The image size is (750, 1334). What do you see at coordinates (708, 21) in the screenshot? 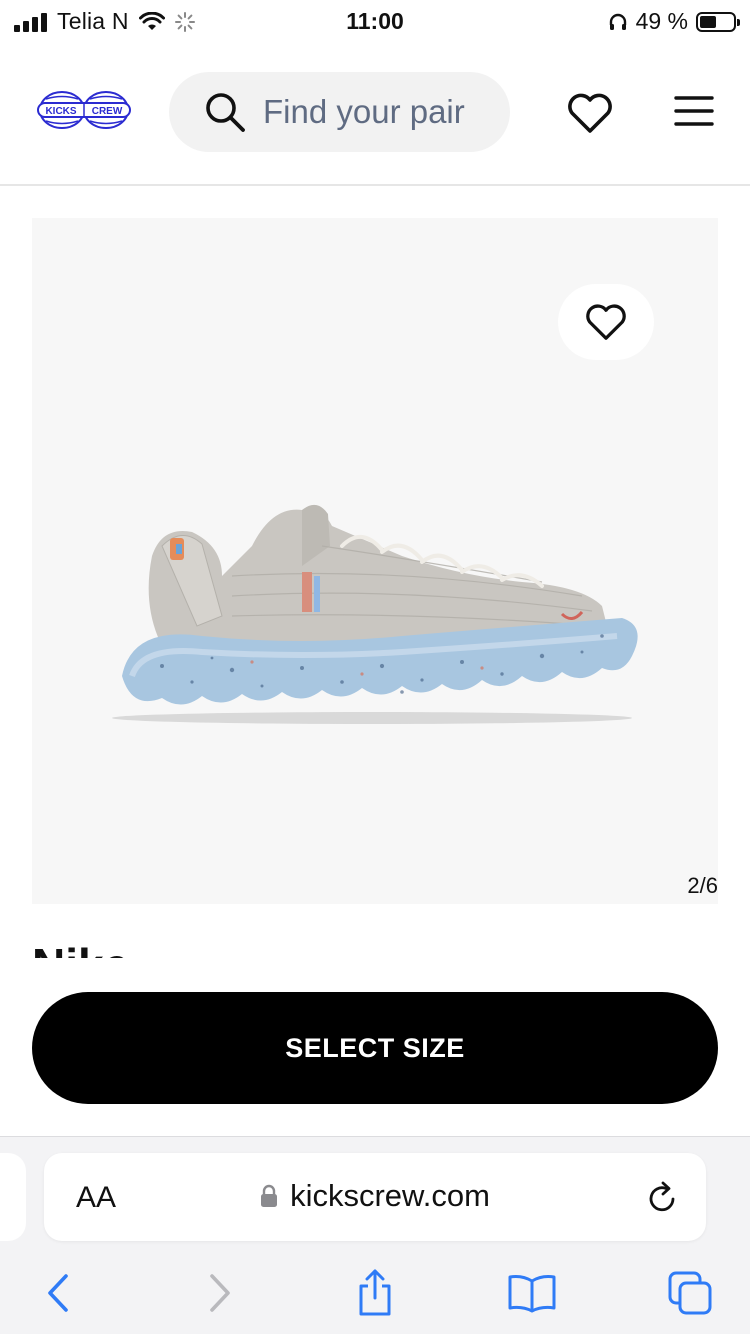
I see `battery-fill` at bounding box center [708, 21].